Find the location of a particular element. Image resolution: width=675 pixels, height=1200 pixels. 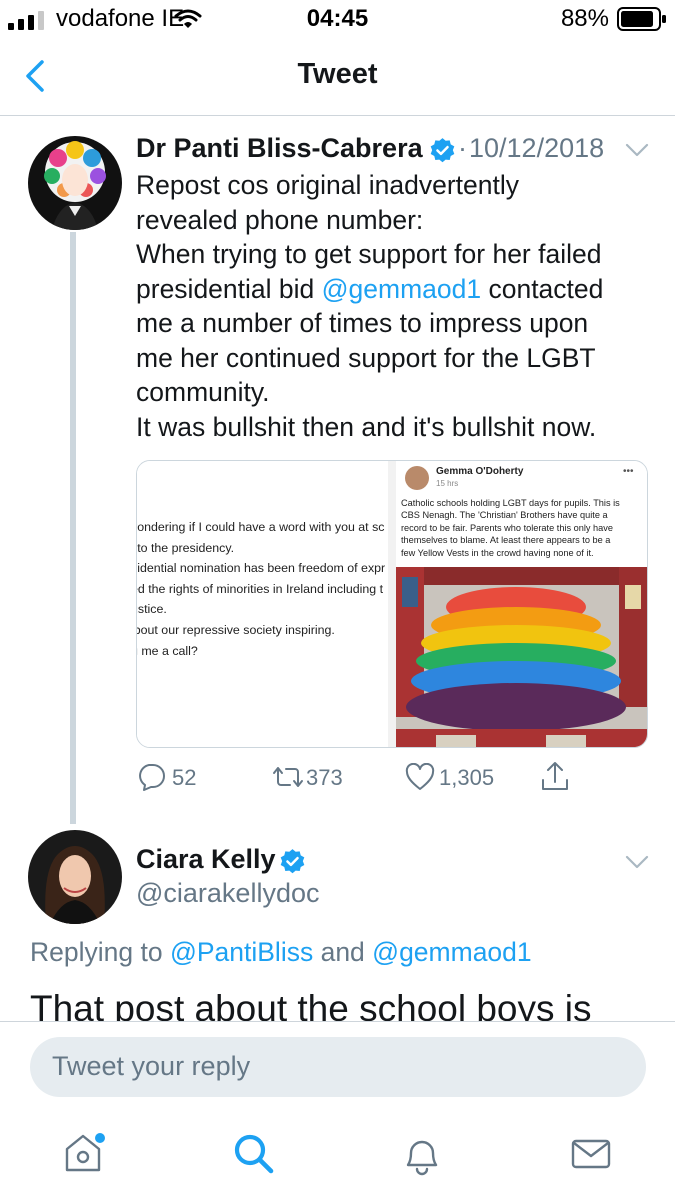

page-title: Tweet is located at coordinates (337, 74).